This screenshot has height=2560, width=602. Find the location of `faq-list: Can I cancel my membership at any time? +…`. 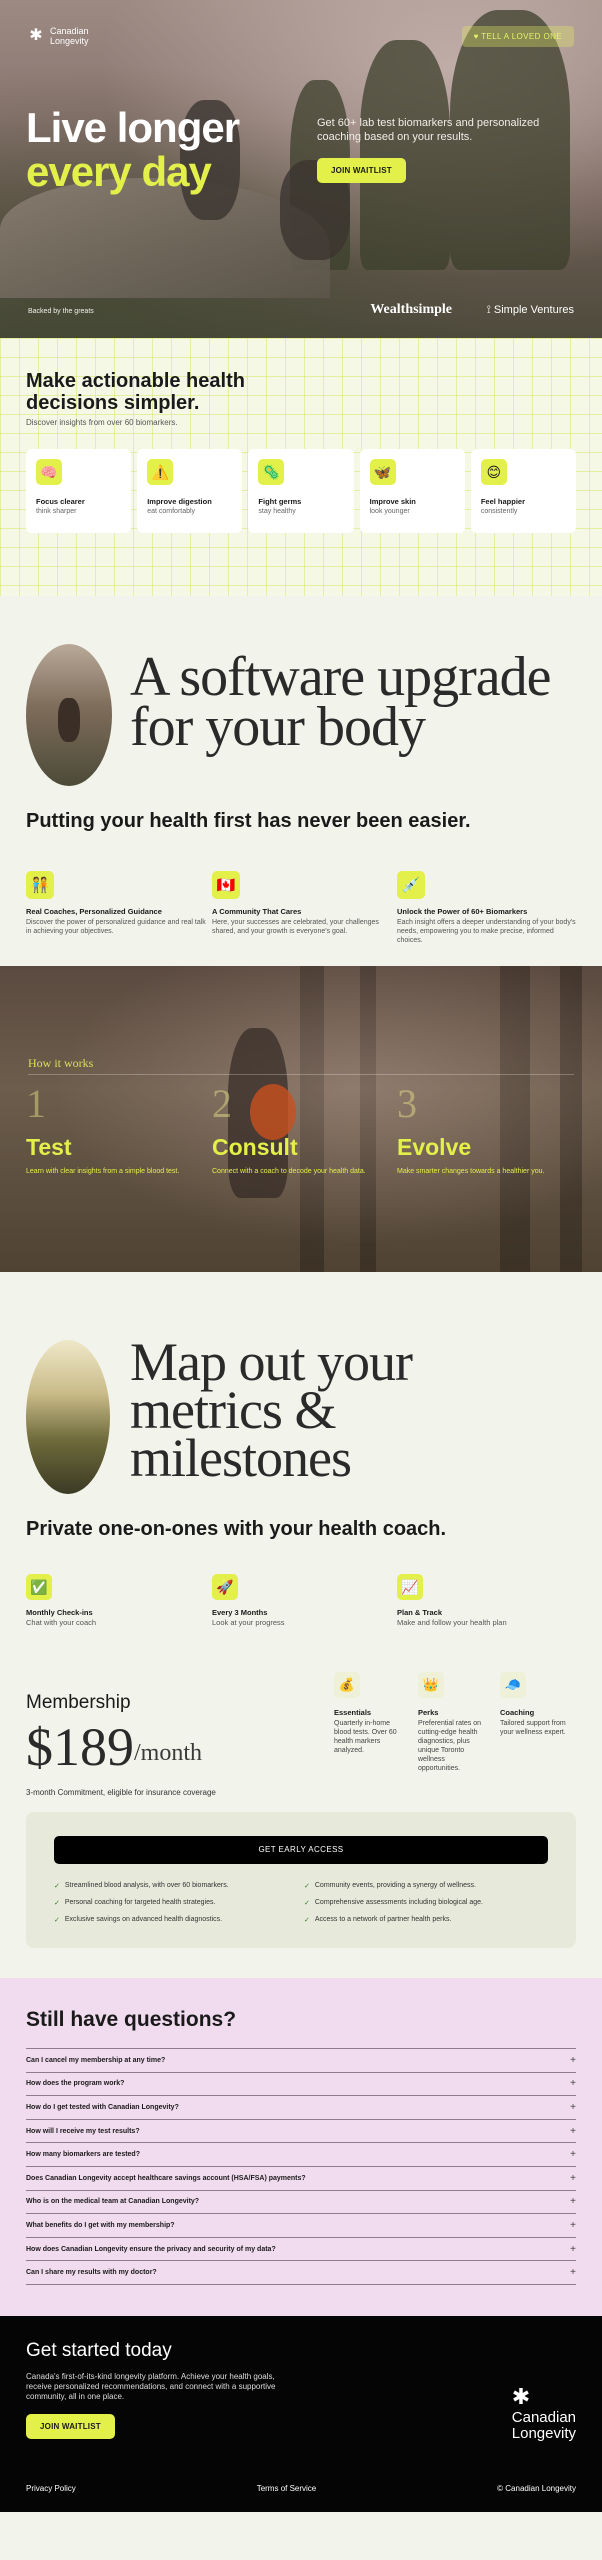

faq-list: Can I cancel my membership at any time? +… is located at coordinates (301, 2166).